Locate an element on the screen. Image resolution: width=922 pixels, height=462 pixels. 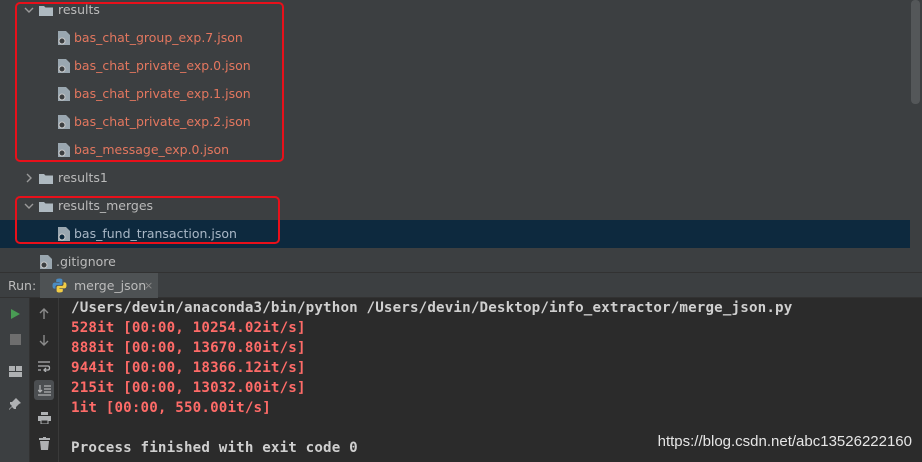
run-tab-label: merge_json is located at coordinates (110, 285).